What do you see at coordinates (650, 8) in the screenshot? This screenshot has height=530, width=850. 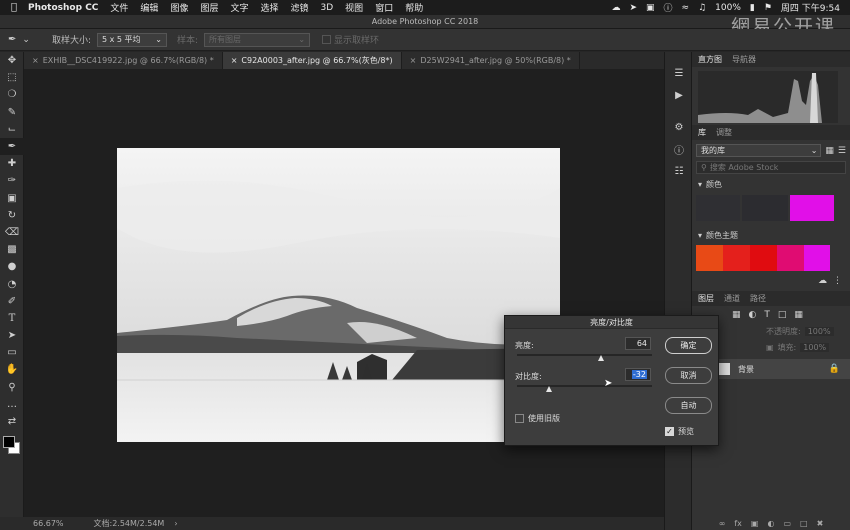 I see `screen-icon: ▣` at bounding box center [650, 8].